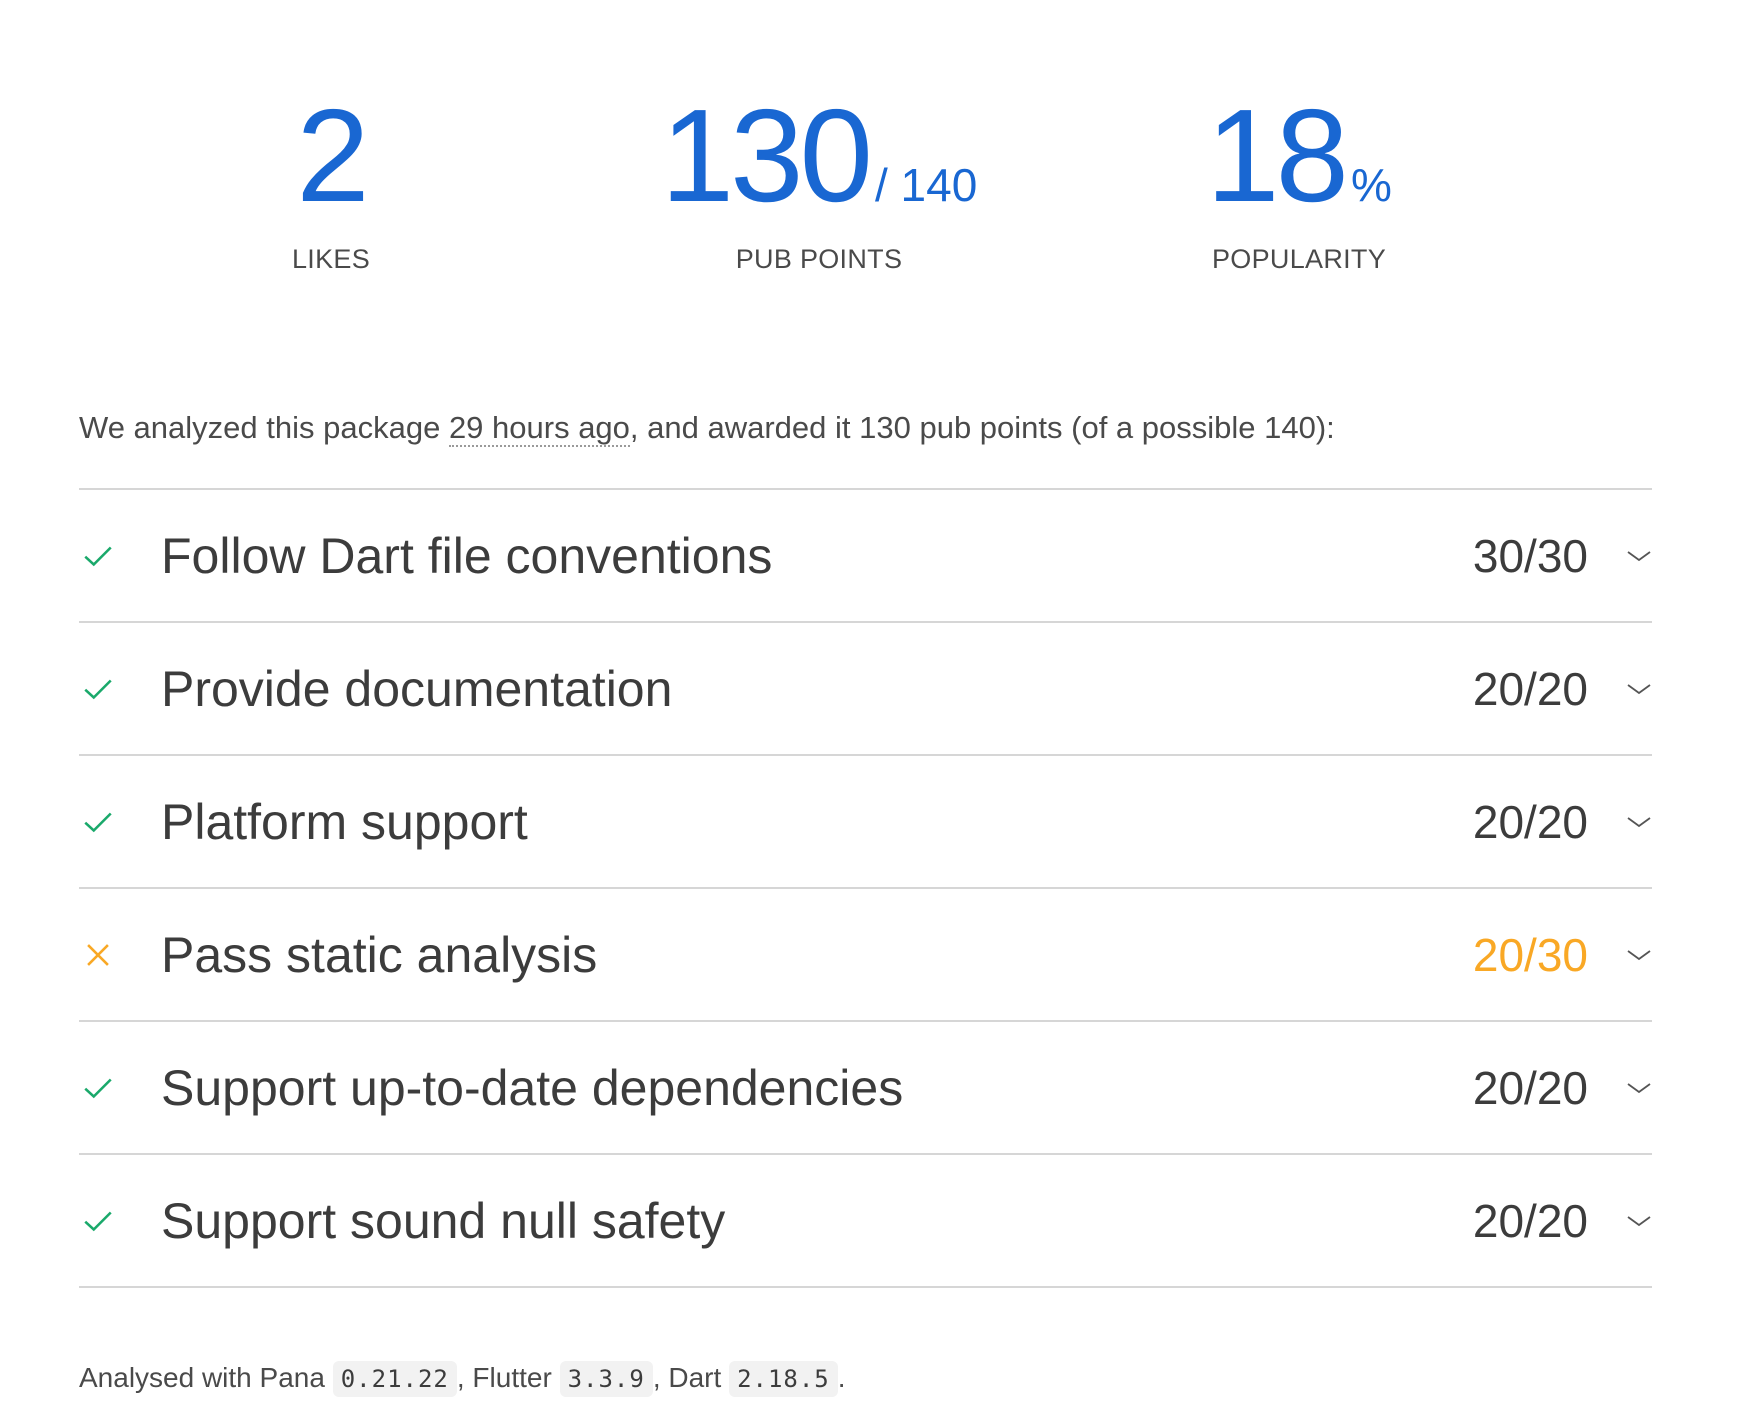 The width and height of the screenshot is (1738, 1420). I want to click on dart-version: 2.18.5, so click(783, 1379).